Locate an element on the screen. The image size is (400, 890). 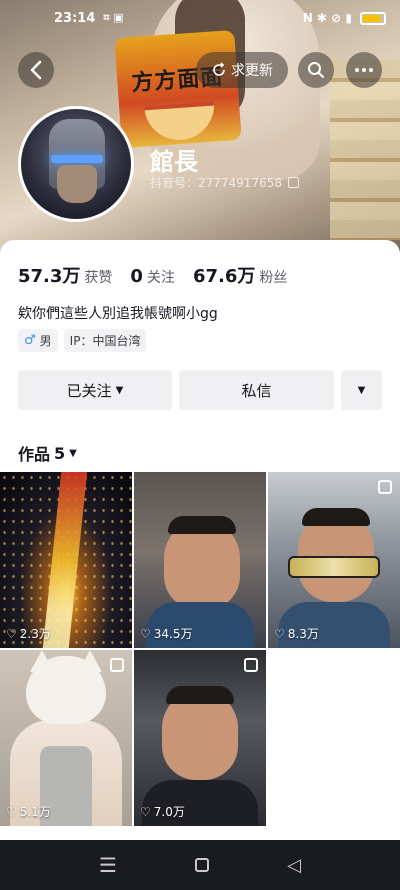
noodle-bowl is located at coordinates (180, 122).